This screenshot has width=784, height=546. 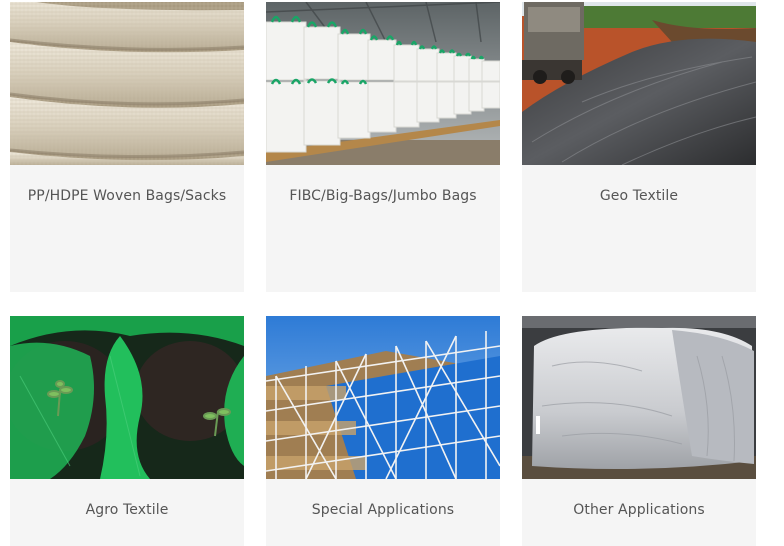 What do you see at coordinates (383, 498) in the screenshot?
I see `product-label: Special Applications` at bounding box center [383, 498].